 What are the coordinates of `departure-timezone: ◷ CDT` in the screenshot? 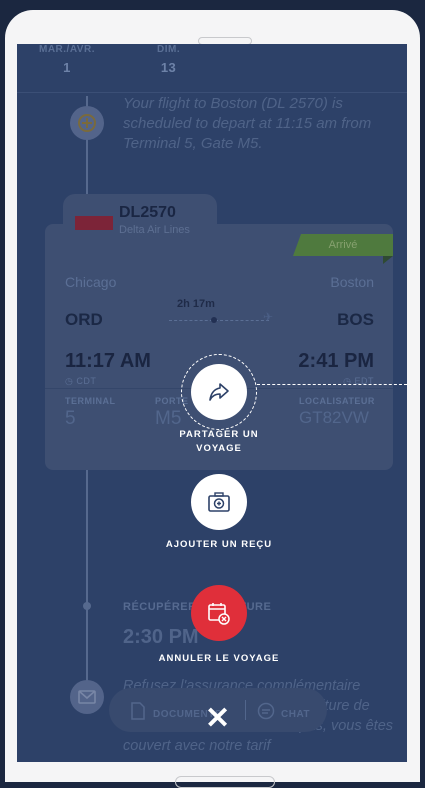 It's located at (80, 381).